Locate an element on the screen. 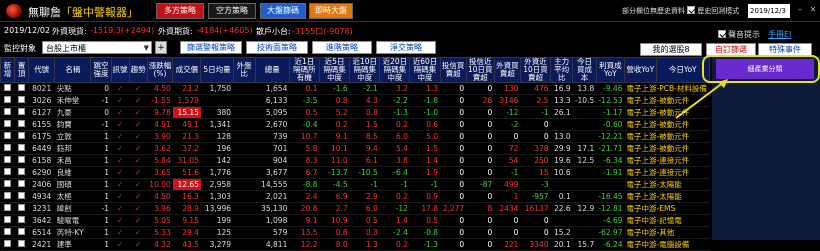  pin-cell is located at coordinates (21, 244).